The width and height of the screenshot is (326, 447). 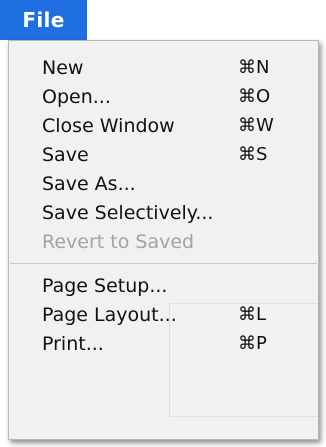 I want to click on file-menu-title: File, so click(x=43, y=20).